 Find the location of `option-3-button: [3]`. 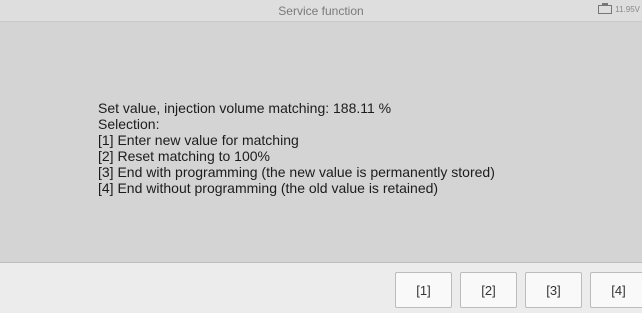

option-3-button: [3] is located at coordinates (553, 290).